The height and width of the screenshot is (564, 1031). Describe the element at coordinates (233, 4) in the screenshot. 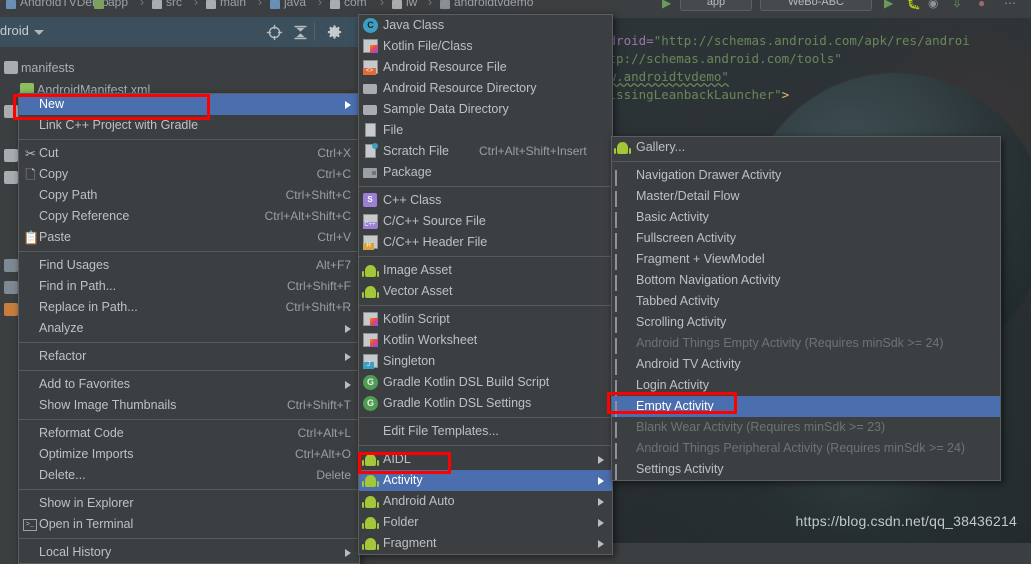

I see `breadcrumb-item-3: main` at that location.